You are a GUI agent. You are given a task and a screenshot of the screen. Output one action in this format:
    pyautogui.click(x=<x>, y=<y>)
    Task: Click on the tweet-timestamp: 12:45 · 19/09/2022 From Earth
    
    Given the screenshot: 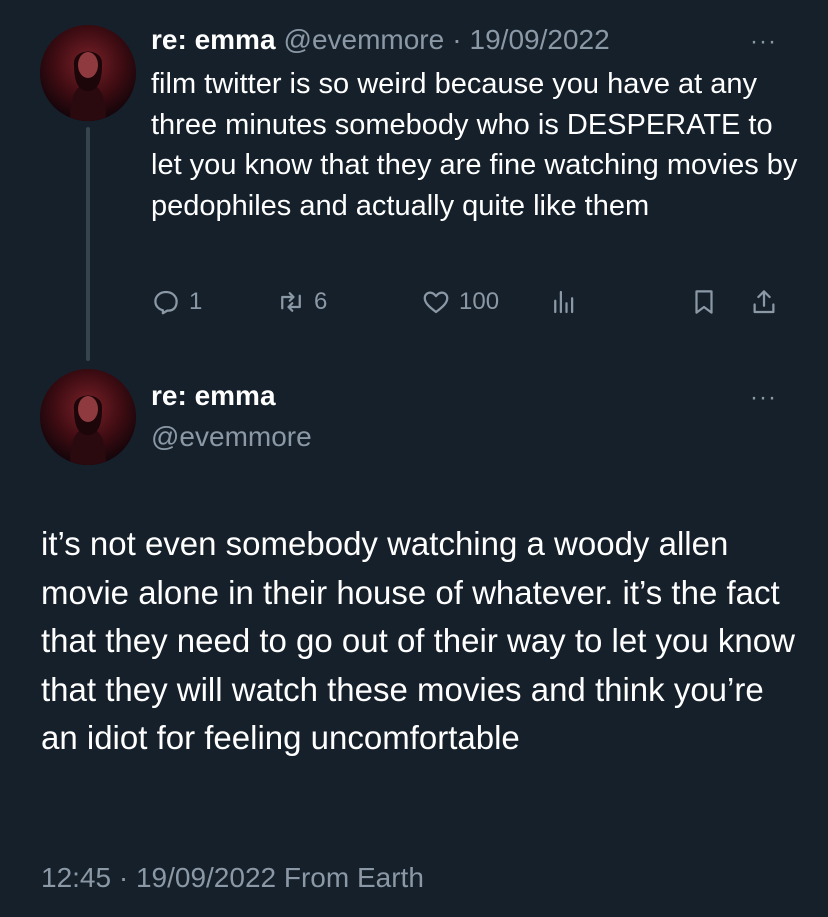 What is the action you would take?
    pyautogui.click(x=232, y=878)
    